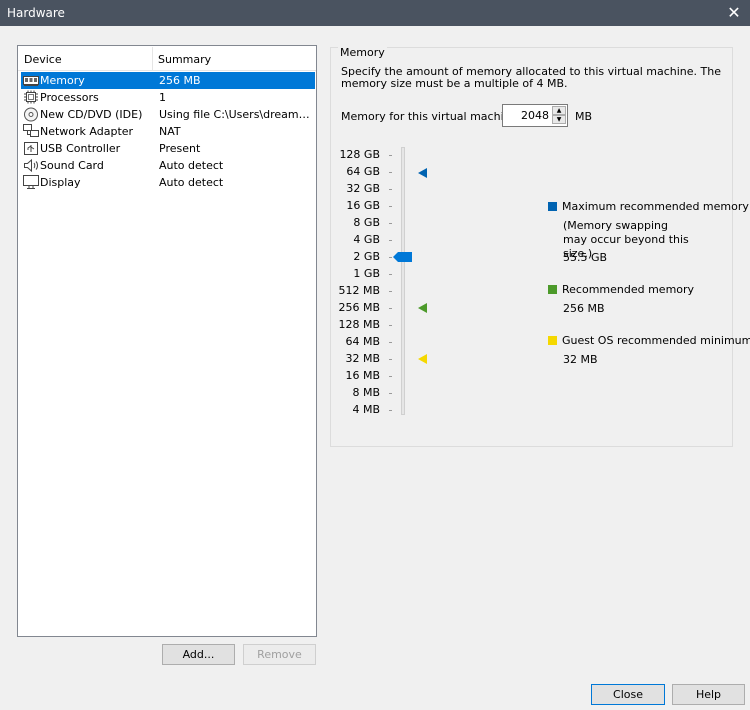 This screenshot has width=750, height=710. What do you see at coordinates (279, 654) in the screenshot?
I see `remove-button: Remove` at bounding box center [279, 654].